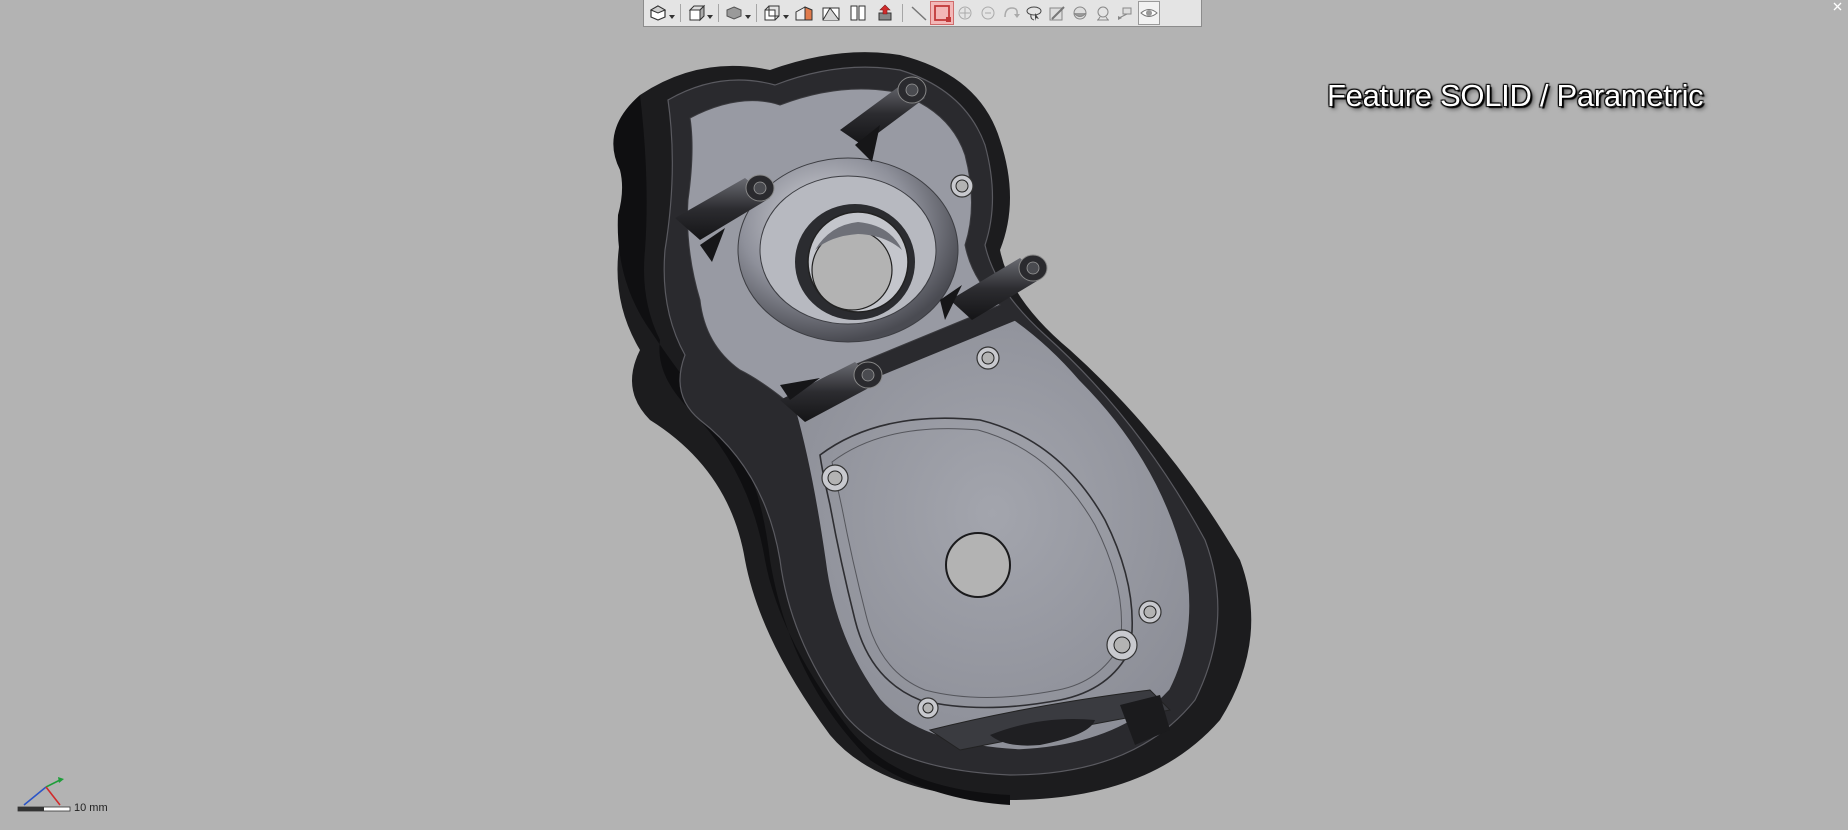  I want to click on axis-triad, so click(44, 794).